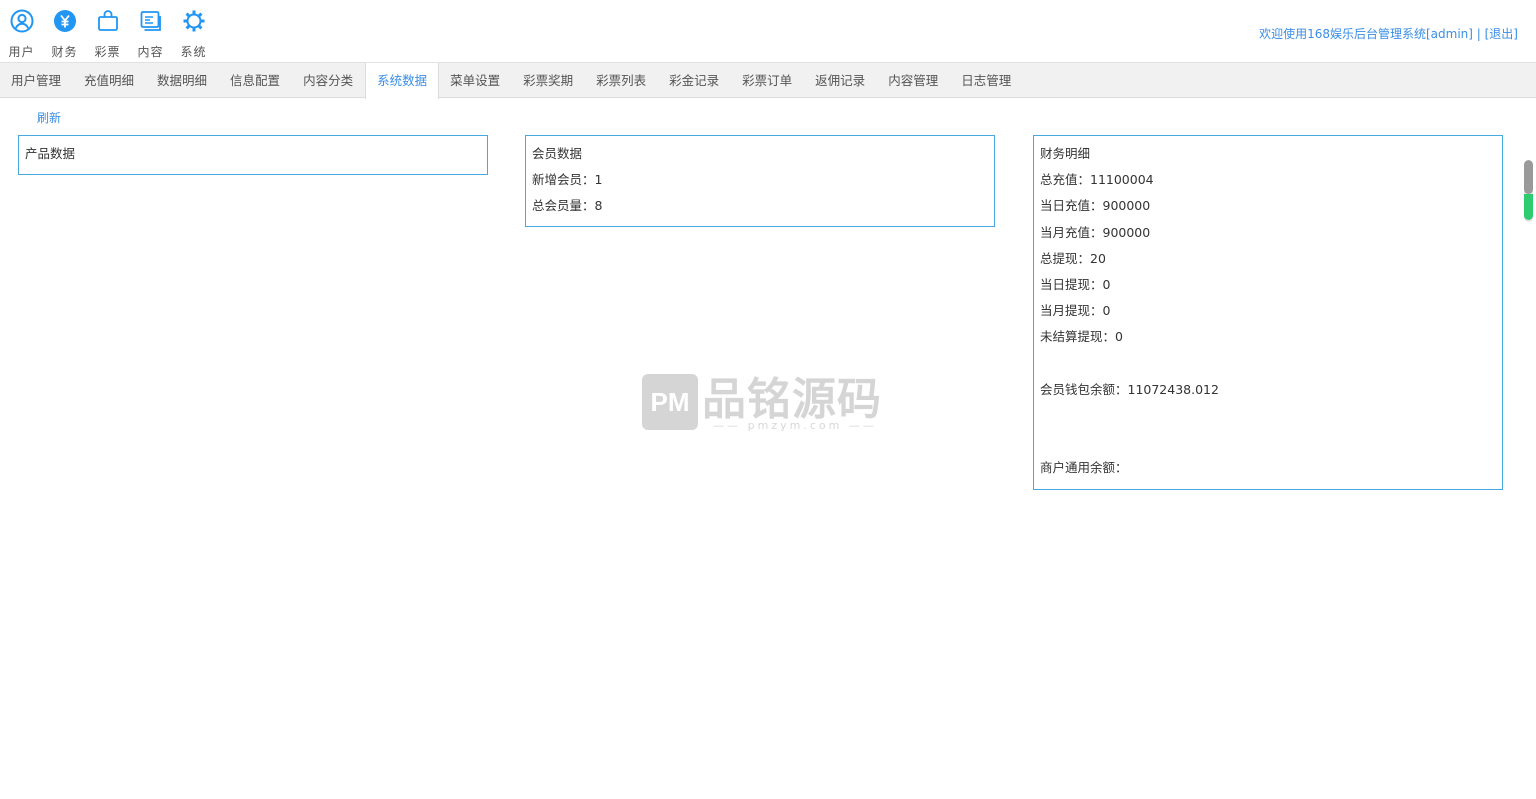  Describe the element at coordinates (193, 52) in the screenshot. I see `top-nav-label: 系统` at that location.